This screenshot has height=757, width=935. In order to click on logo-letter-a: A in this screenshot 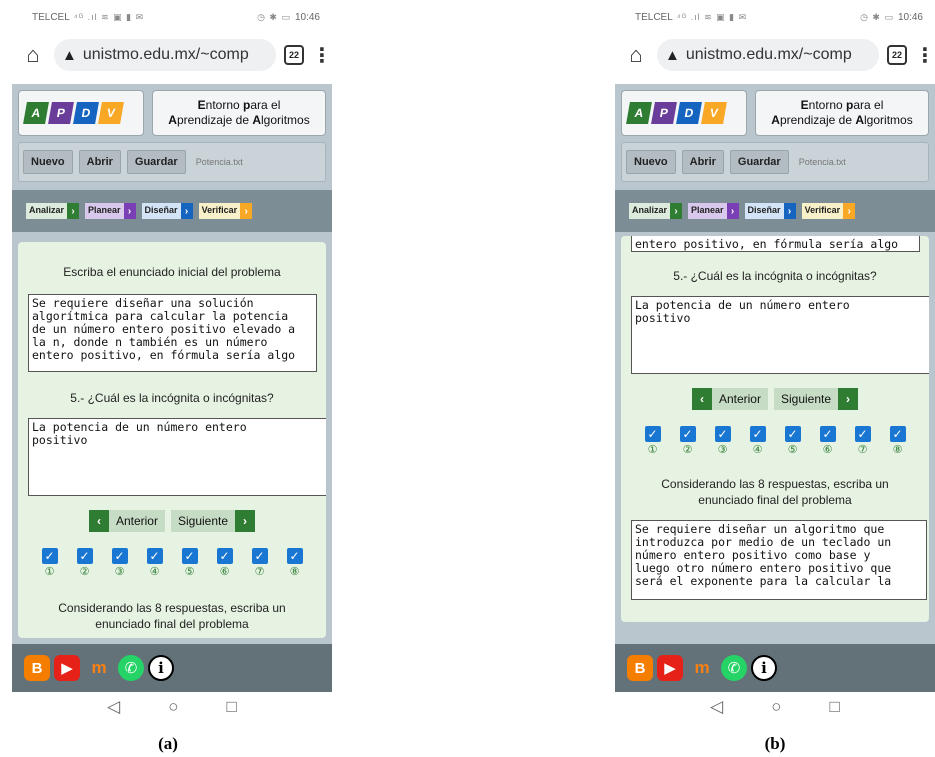, I will do `click(639, 113)`.